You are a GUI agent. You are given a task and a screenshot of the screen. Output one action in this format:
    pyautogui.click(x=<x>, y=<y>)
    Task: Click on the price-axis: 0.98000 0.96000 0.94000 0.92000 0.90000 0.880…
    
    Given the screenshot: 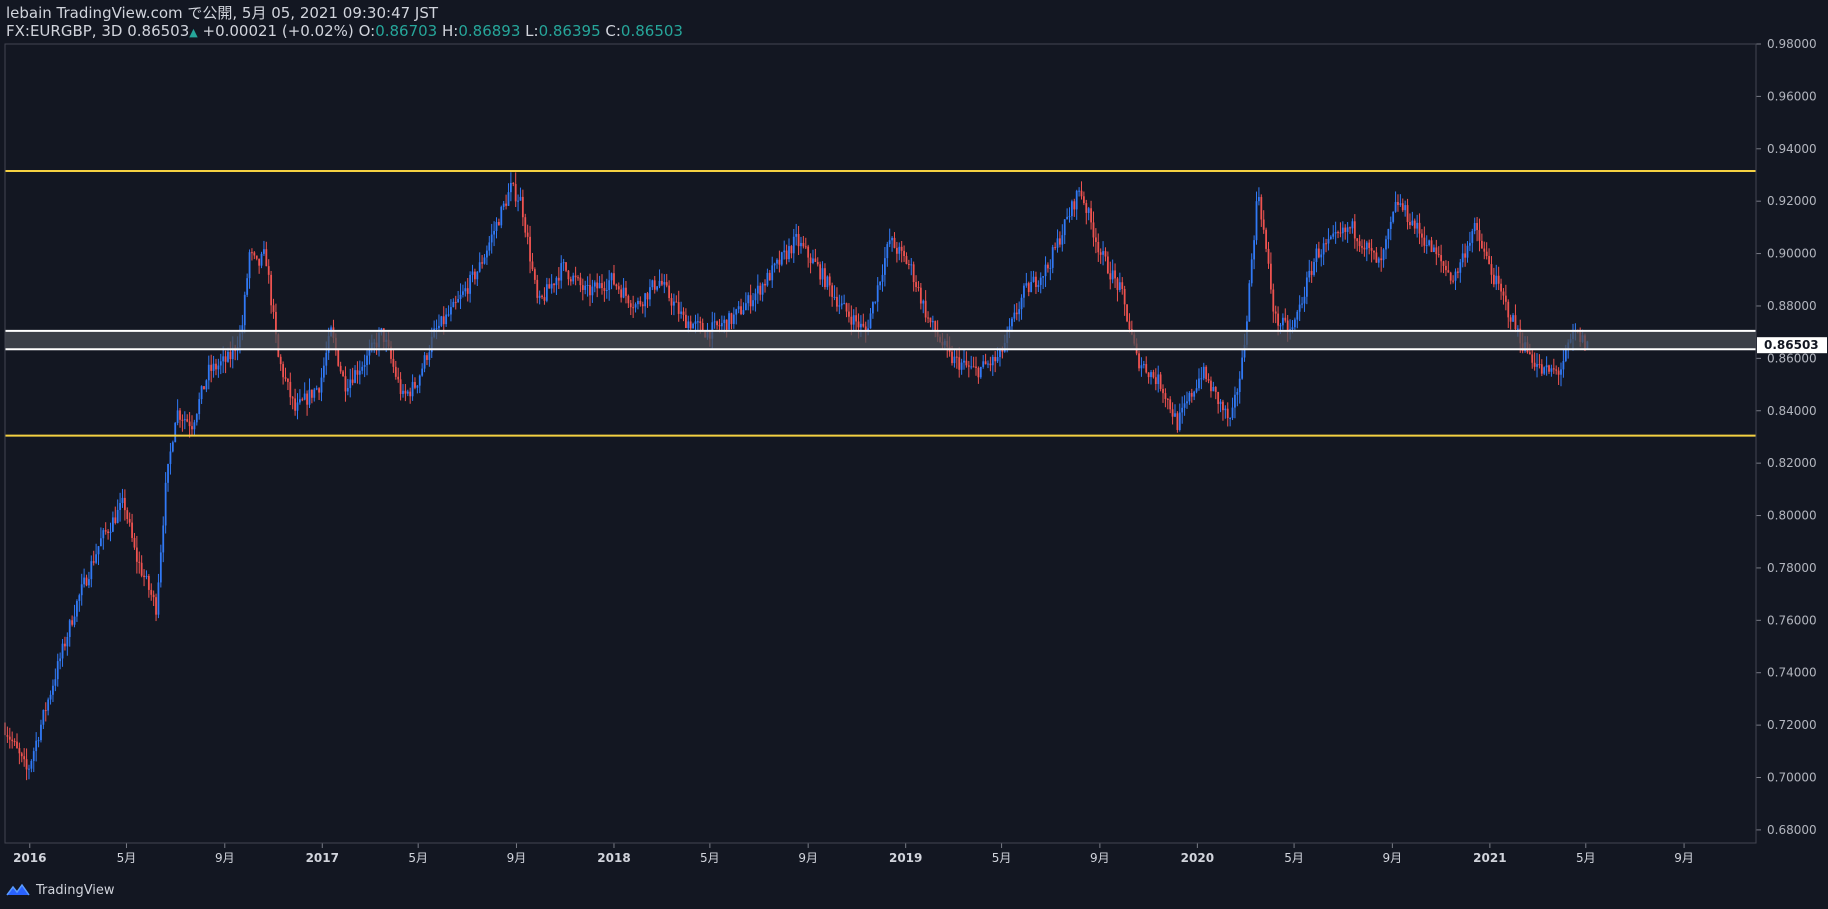 What is the action you would take?
    pyautogui.click(x=1791, y=437)
    